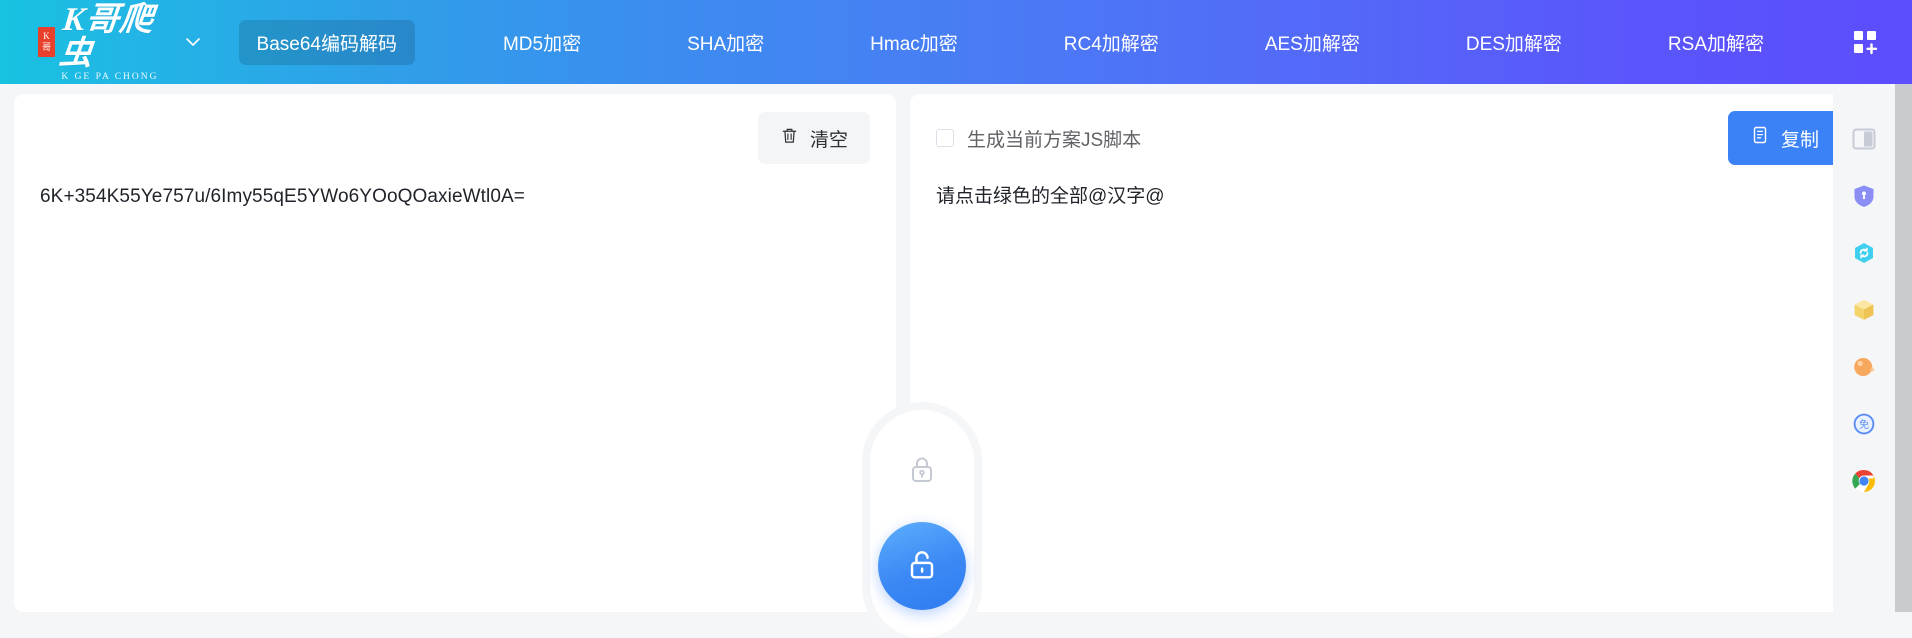  Describe the element at coordinates (1760, 138) in the screenshot. I see `copy-icon` at that location.